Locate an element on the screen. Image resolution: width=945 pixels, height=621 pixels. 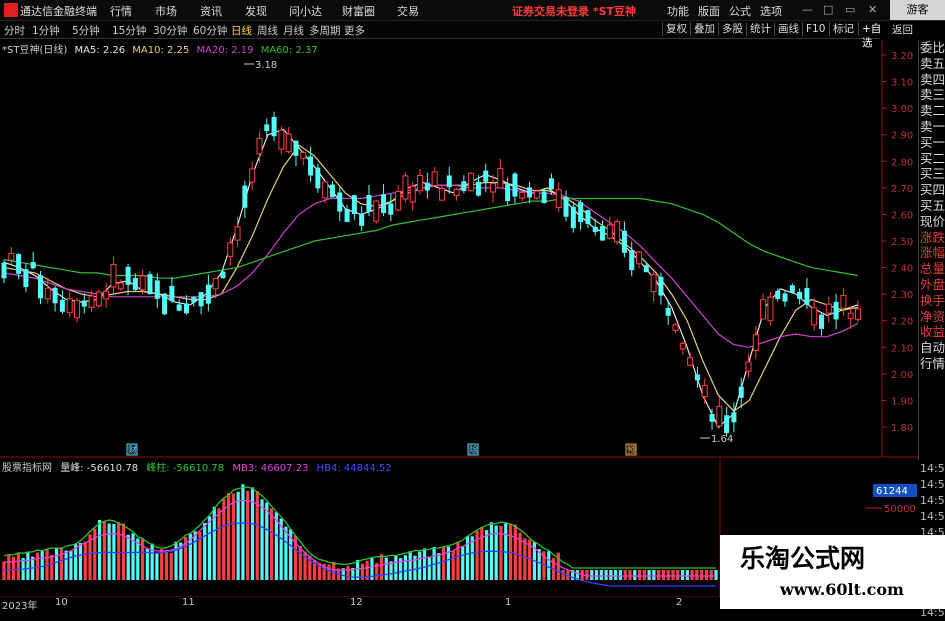
ma60-label: MA60: 2.37 is located at coordinates (289, 50).